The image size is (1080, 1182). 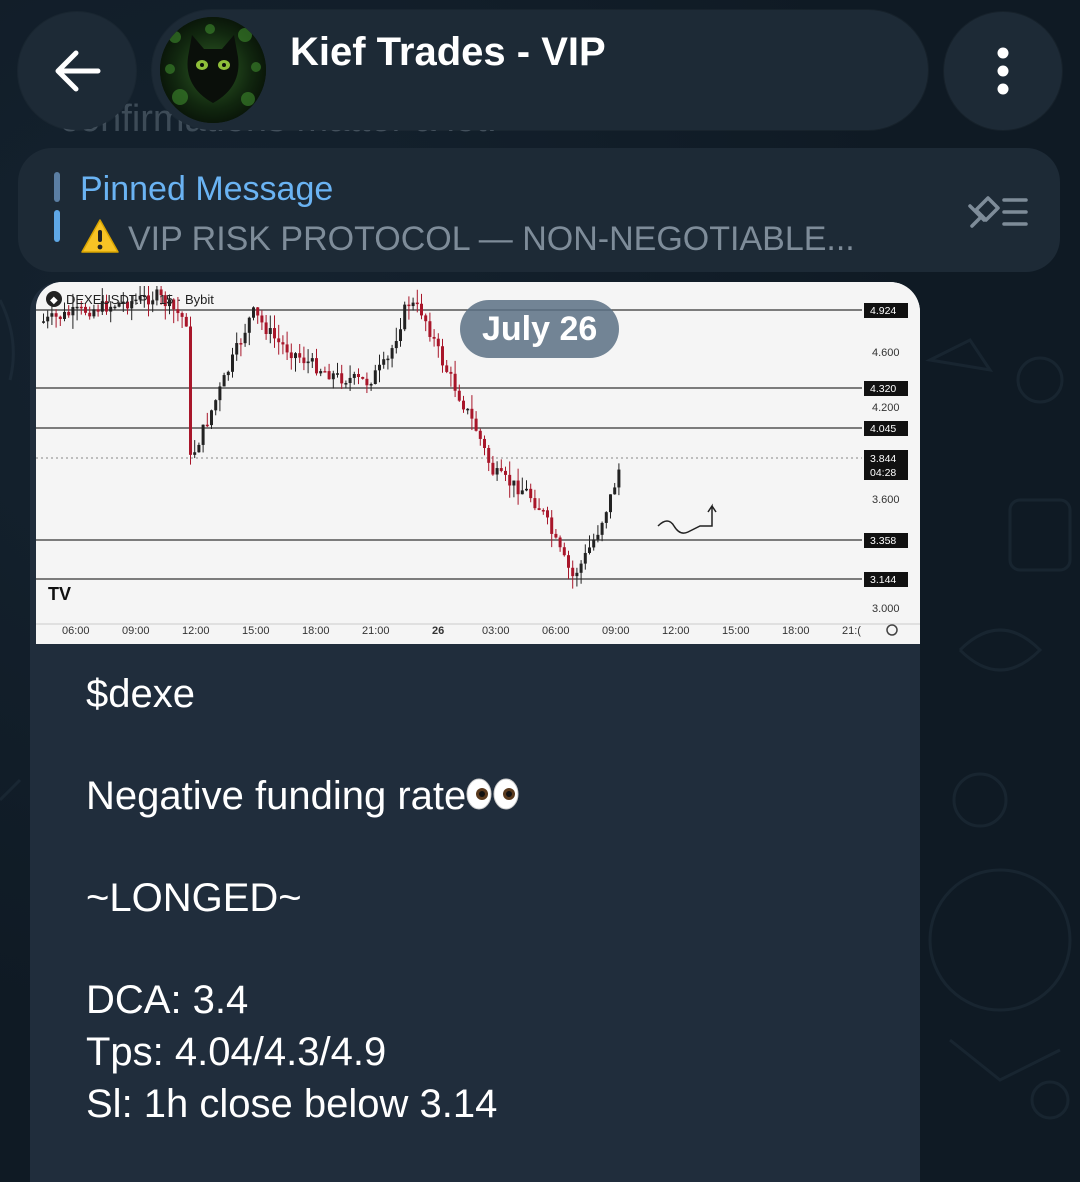 What do you see at coordinates (1003, 71) in the screenshot?
I see `more-options-button` at bounding box center [1003, 71].